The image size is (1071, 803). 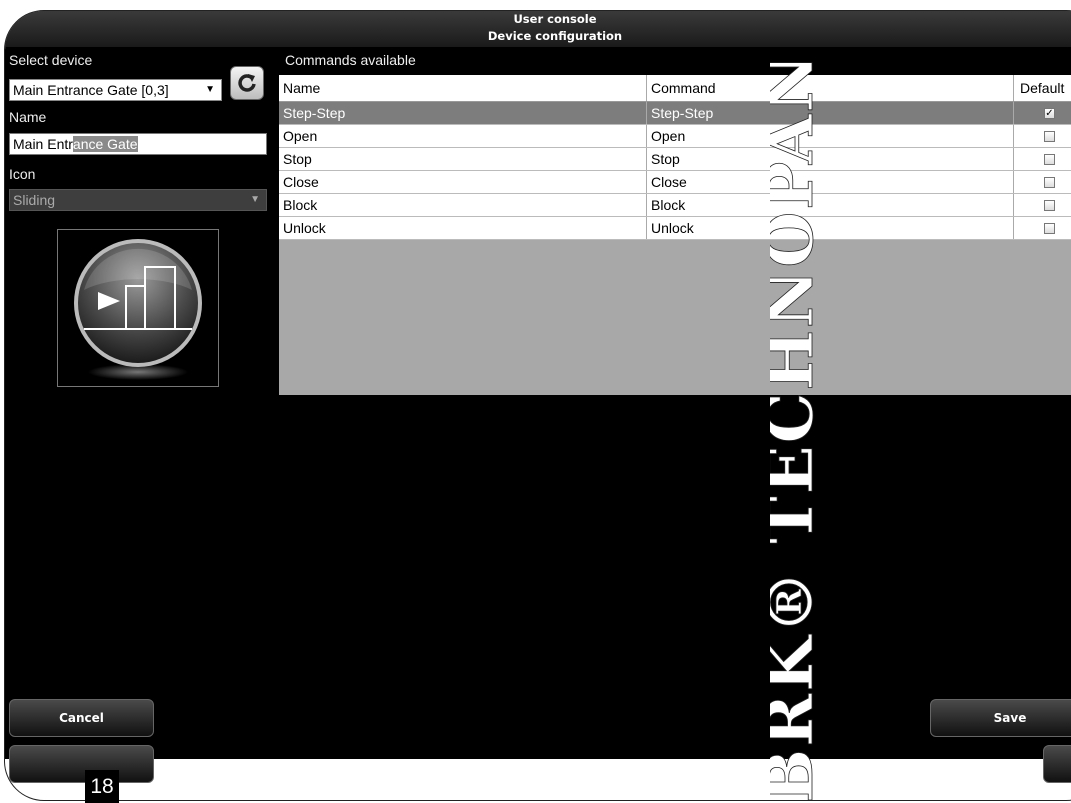 I want to click on commands-label: Commands available, so click(x=350, y=60).